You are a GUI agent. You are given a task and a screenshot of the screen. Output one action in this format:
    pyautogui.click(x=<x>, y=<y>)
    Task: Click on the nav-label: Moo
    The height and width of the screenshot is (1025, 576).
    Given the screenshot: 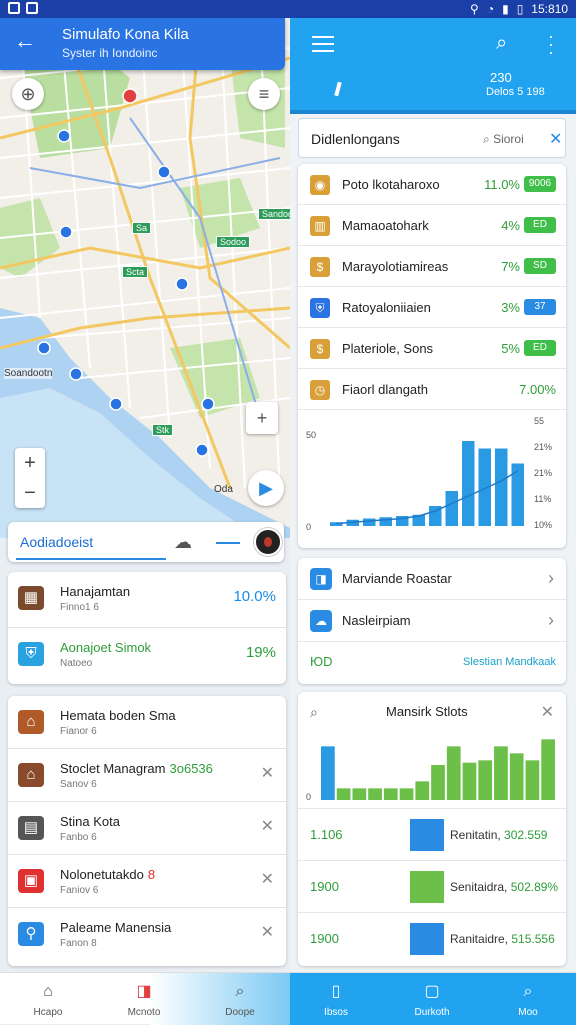 What is the action you would take?
    pyautogui.click(x=528, y=1012)
    